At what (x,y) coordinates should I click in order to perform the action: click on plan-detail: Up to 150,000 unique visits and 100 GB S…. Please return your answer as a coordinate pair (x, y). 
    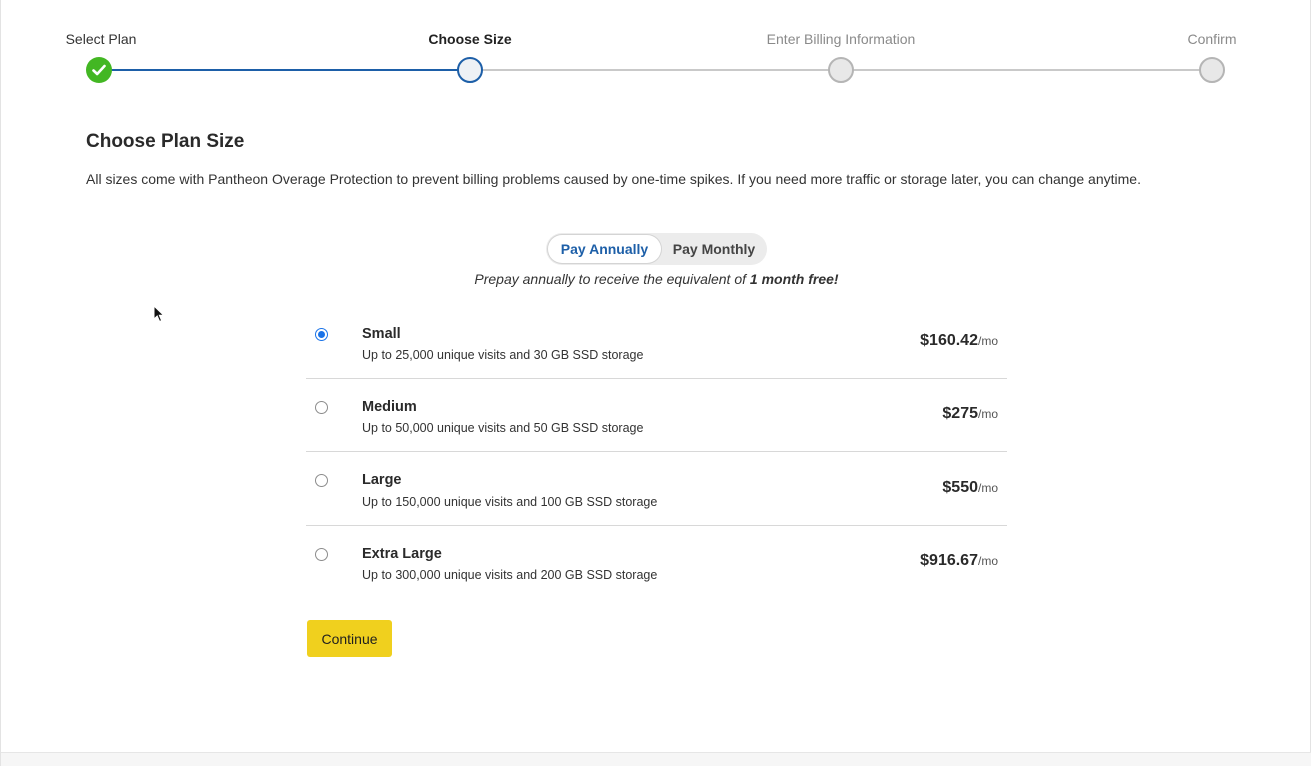
    Looking at the image, I should click on (510, 502).